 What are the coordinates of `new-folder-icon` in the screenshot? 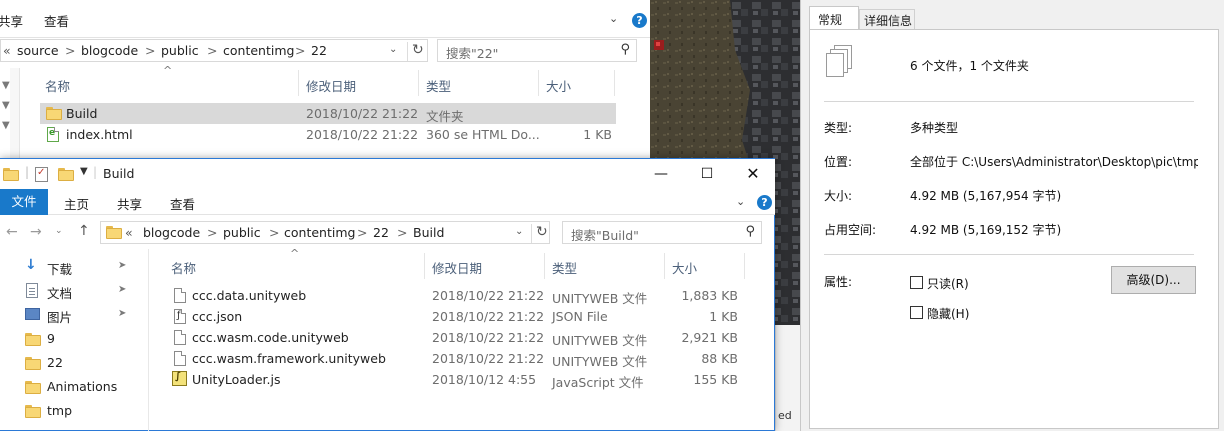 It's located at (66, 174).